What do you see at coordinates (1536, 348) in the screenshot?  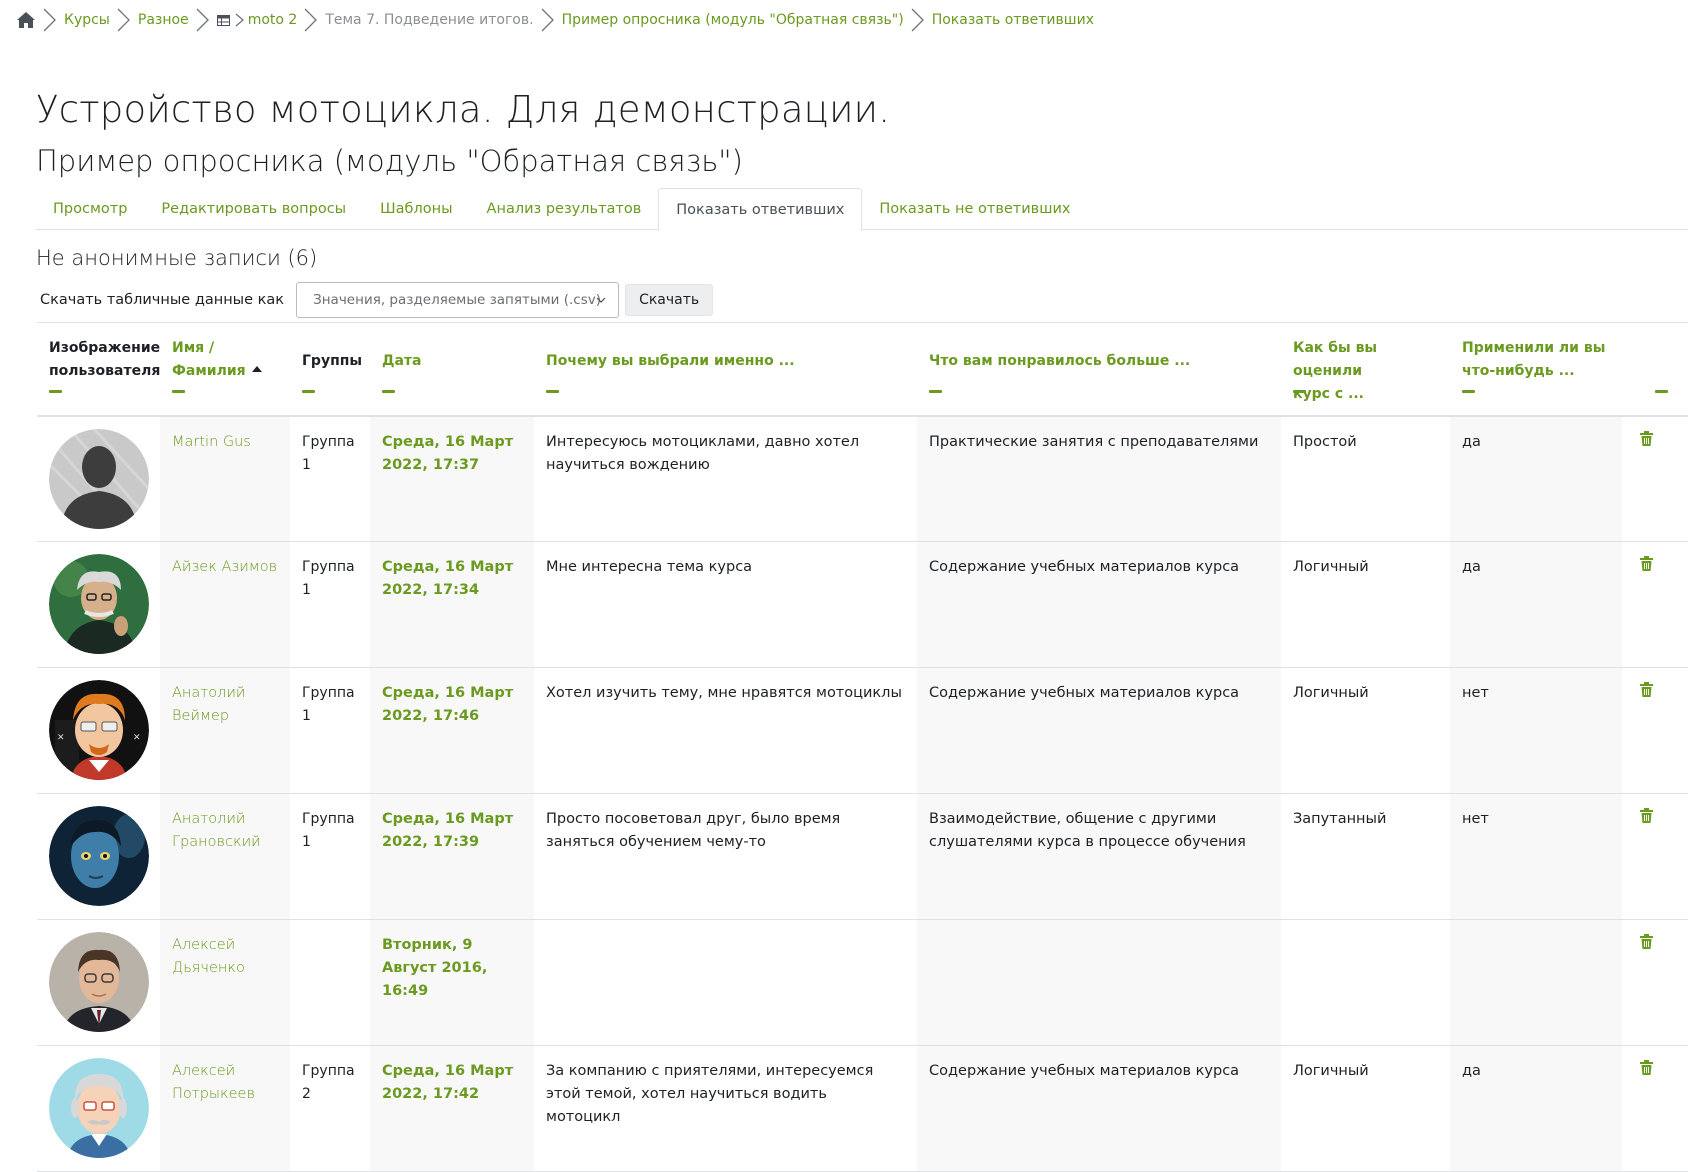 I see `header-label: Применили ли вы` at bounding box center [1536, 348].